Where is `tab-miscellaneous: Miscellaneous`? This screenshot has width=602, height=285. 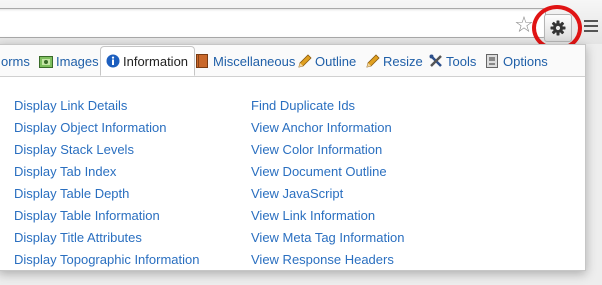 tab-miscellaneous: Miscellaneous is located at coordinates (245, 61).